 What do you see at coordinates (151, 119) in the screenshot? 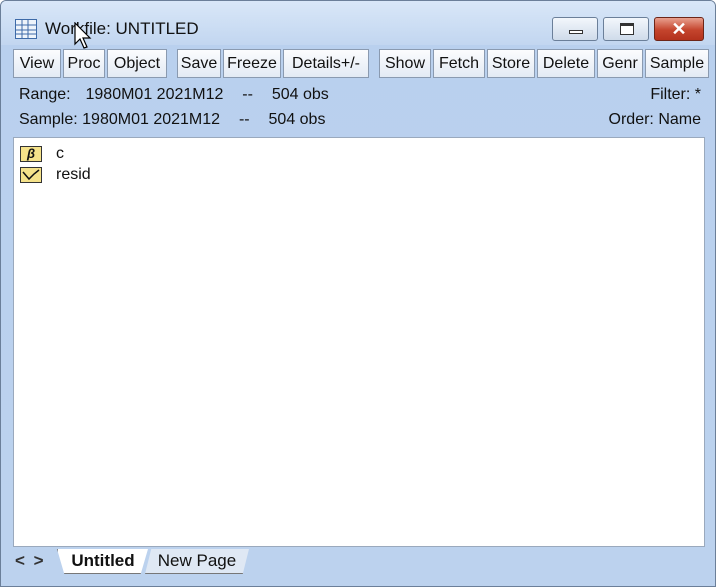
I see `sample-value: 1980M01 2021M12` at bounding box center [151, 119].